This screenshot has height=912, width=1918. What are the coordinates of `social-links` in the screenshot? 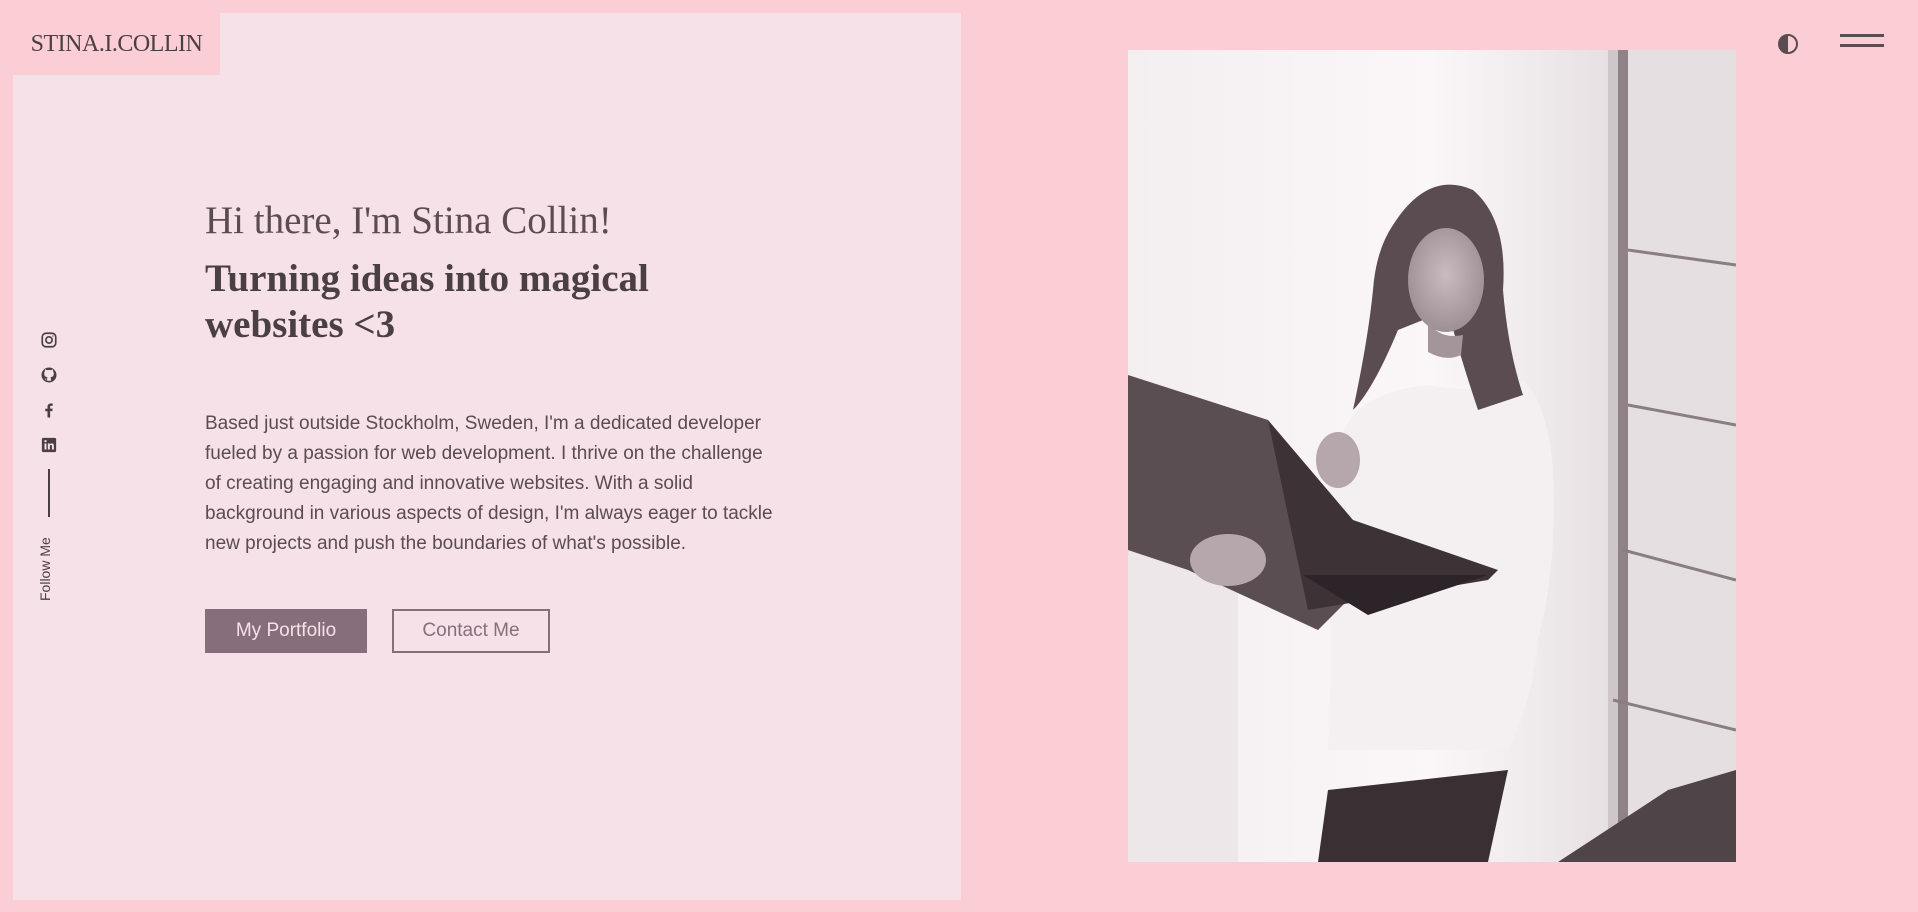 It's located at (49, 423).